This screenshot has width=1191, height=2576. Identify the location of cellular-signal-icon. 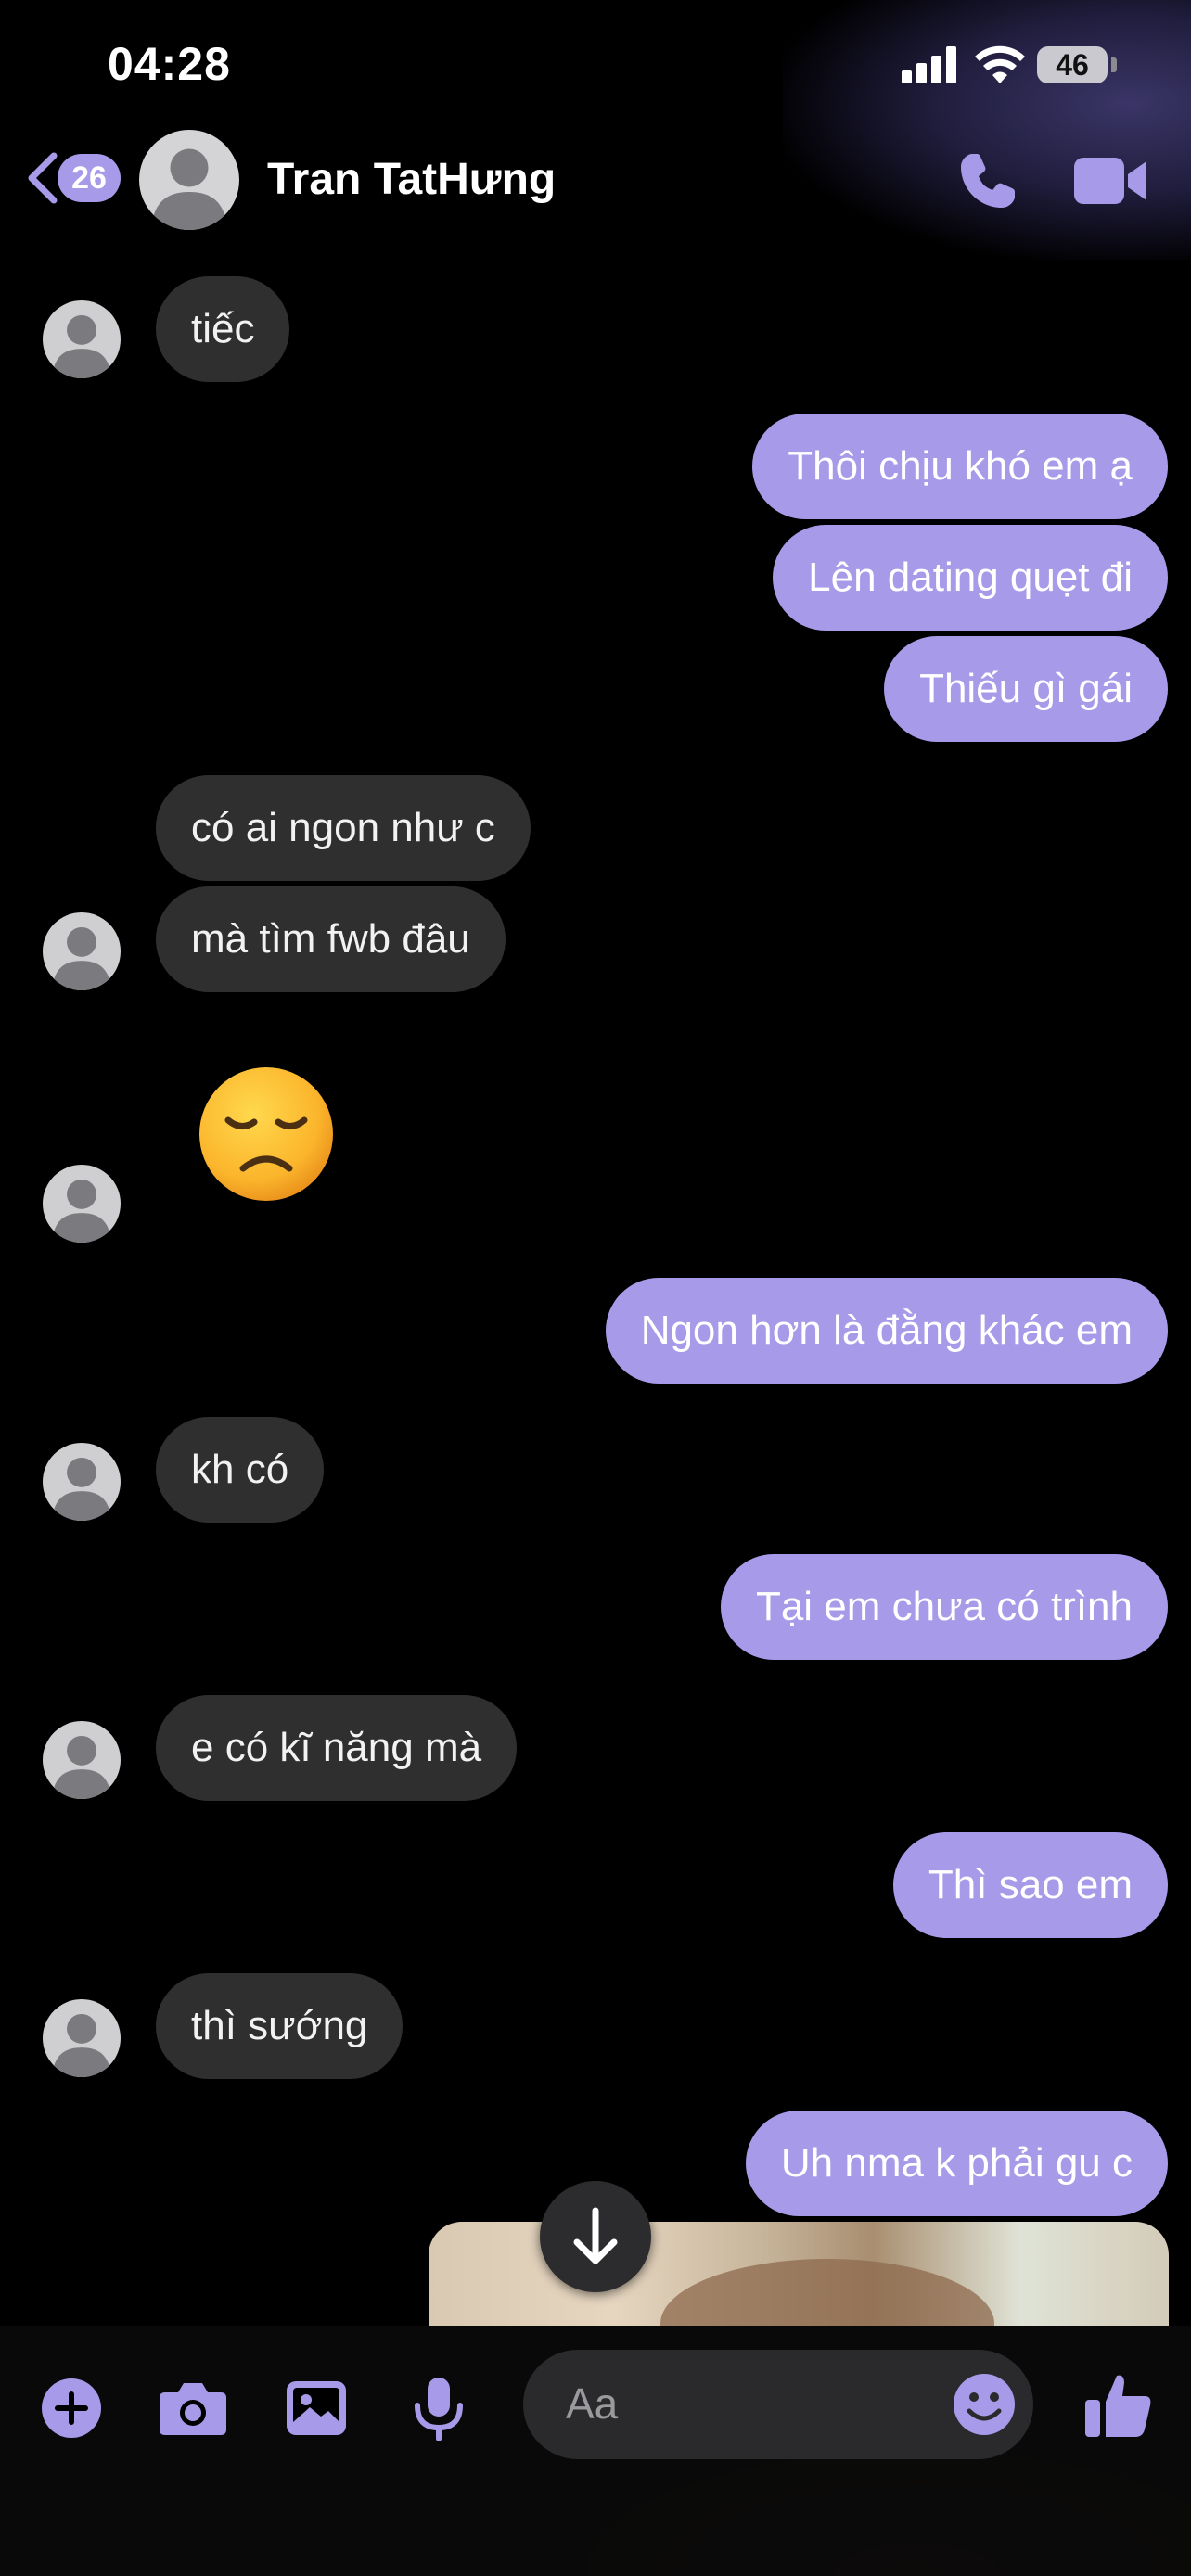
(929, 64).